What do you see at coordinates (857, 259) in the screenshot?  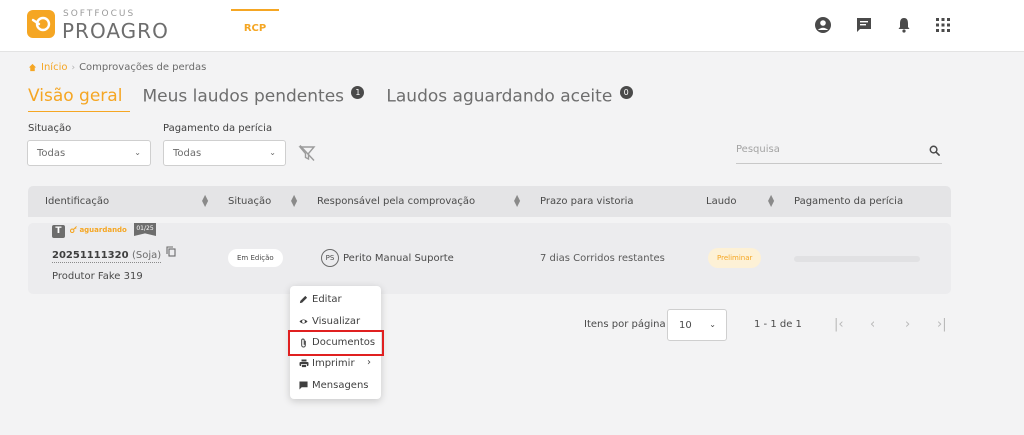 I see `pagamento-progress-bar` at bounding box center [857, 259].